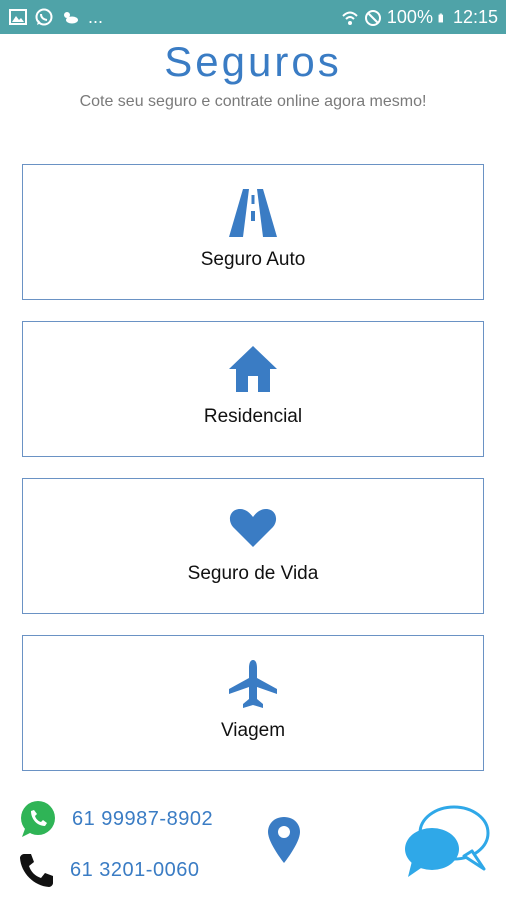 The height and width of the screenshot is (900, 506). What do you see at coordinates (253, 213) in the screenshot?
I see `road-icon` at bounding box center [253, 213].